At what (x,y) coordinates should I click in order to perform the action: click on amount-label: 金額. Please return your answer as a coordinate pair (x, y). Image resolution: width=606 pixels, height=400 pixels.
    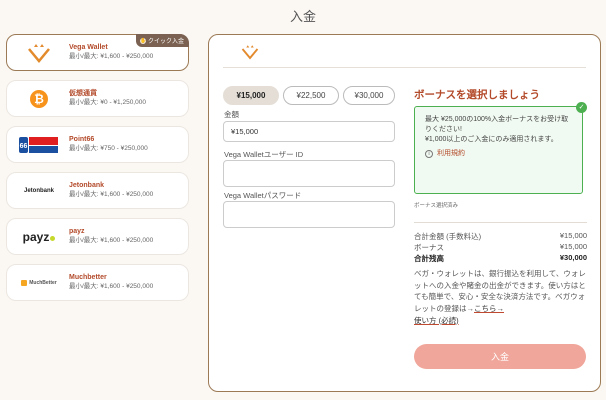
    Looking at the image, I should click on (231, 114).